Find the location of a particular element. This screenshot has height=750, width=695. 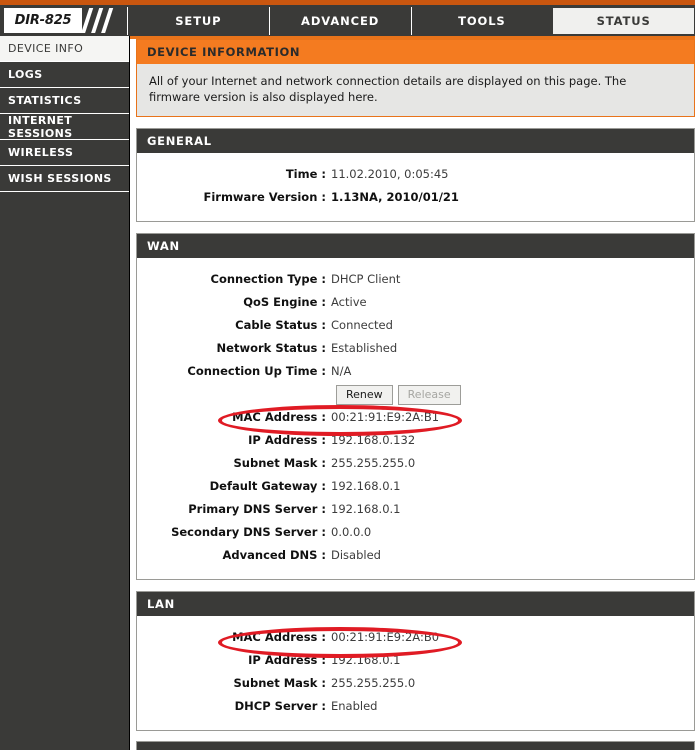

info-label: Time : is located at coordinates (305, 174).